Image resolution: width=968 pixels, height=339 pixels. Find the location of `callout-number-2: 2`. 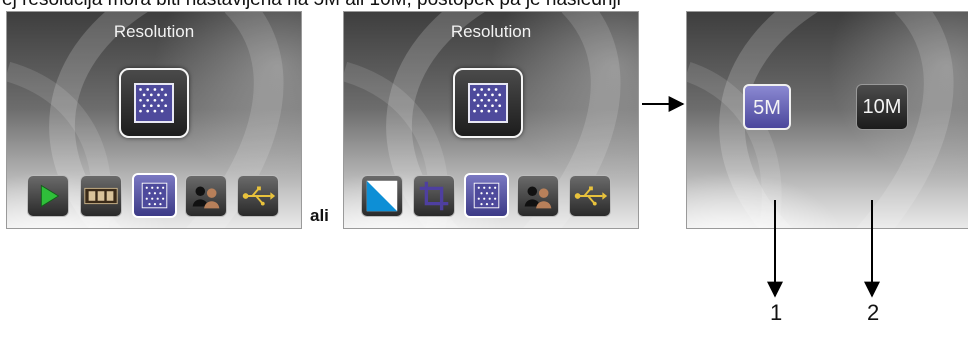

callout-number-2: 2 is located at coordinates (873, 312).